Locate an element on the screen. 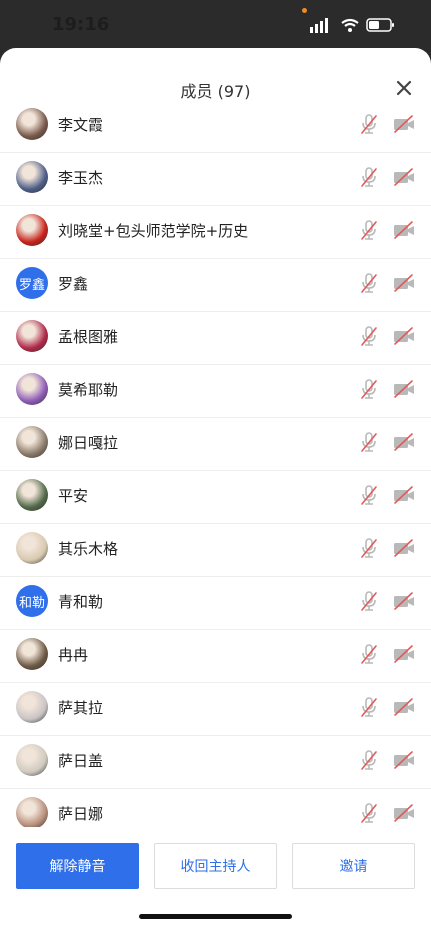  member-name: 萨日娜 is located at coordinates (81, 814).